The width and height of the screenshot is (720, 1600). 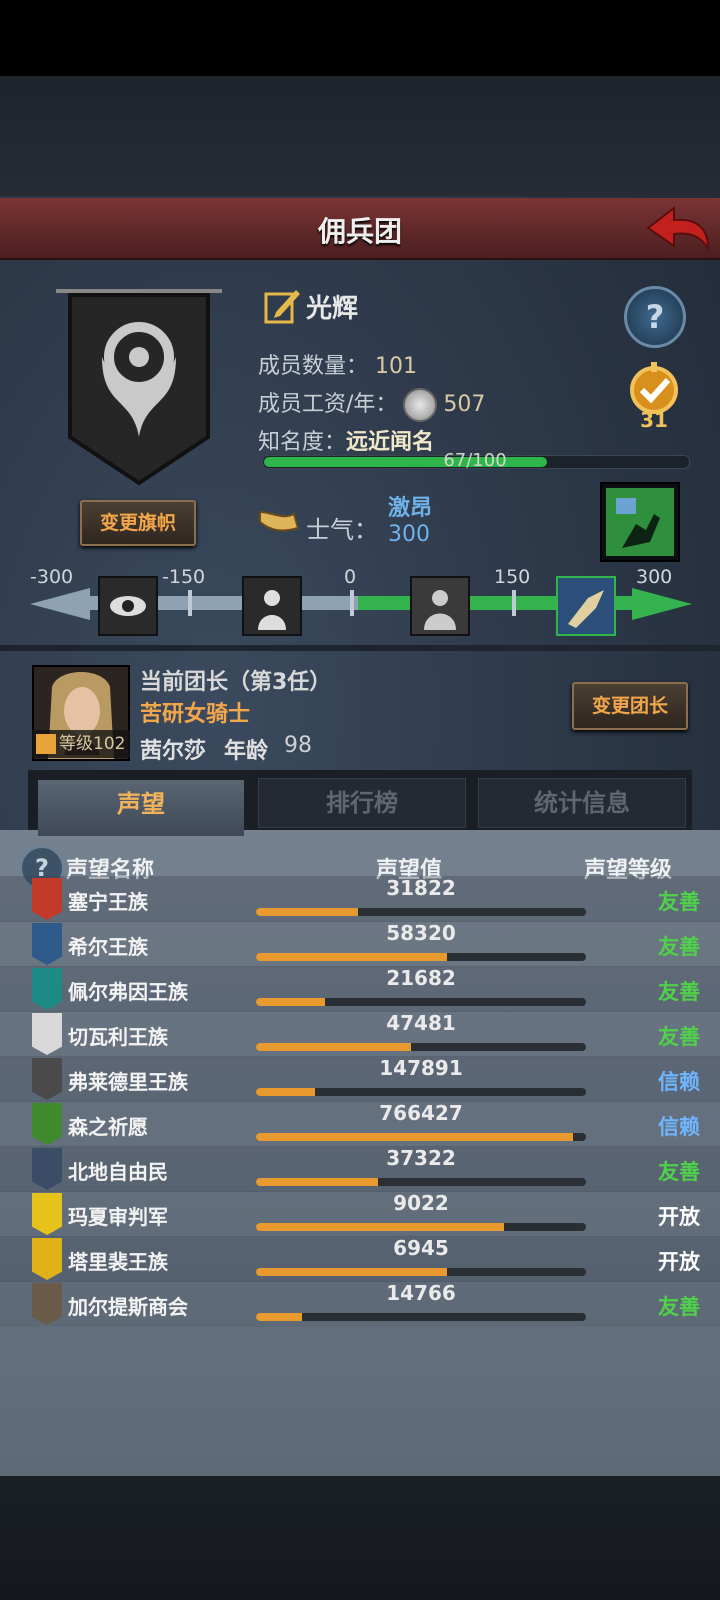 I want to click on leader-level-badge: 等级102, so click(x=81, y=744).